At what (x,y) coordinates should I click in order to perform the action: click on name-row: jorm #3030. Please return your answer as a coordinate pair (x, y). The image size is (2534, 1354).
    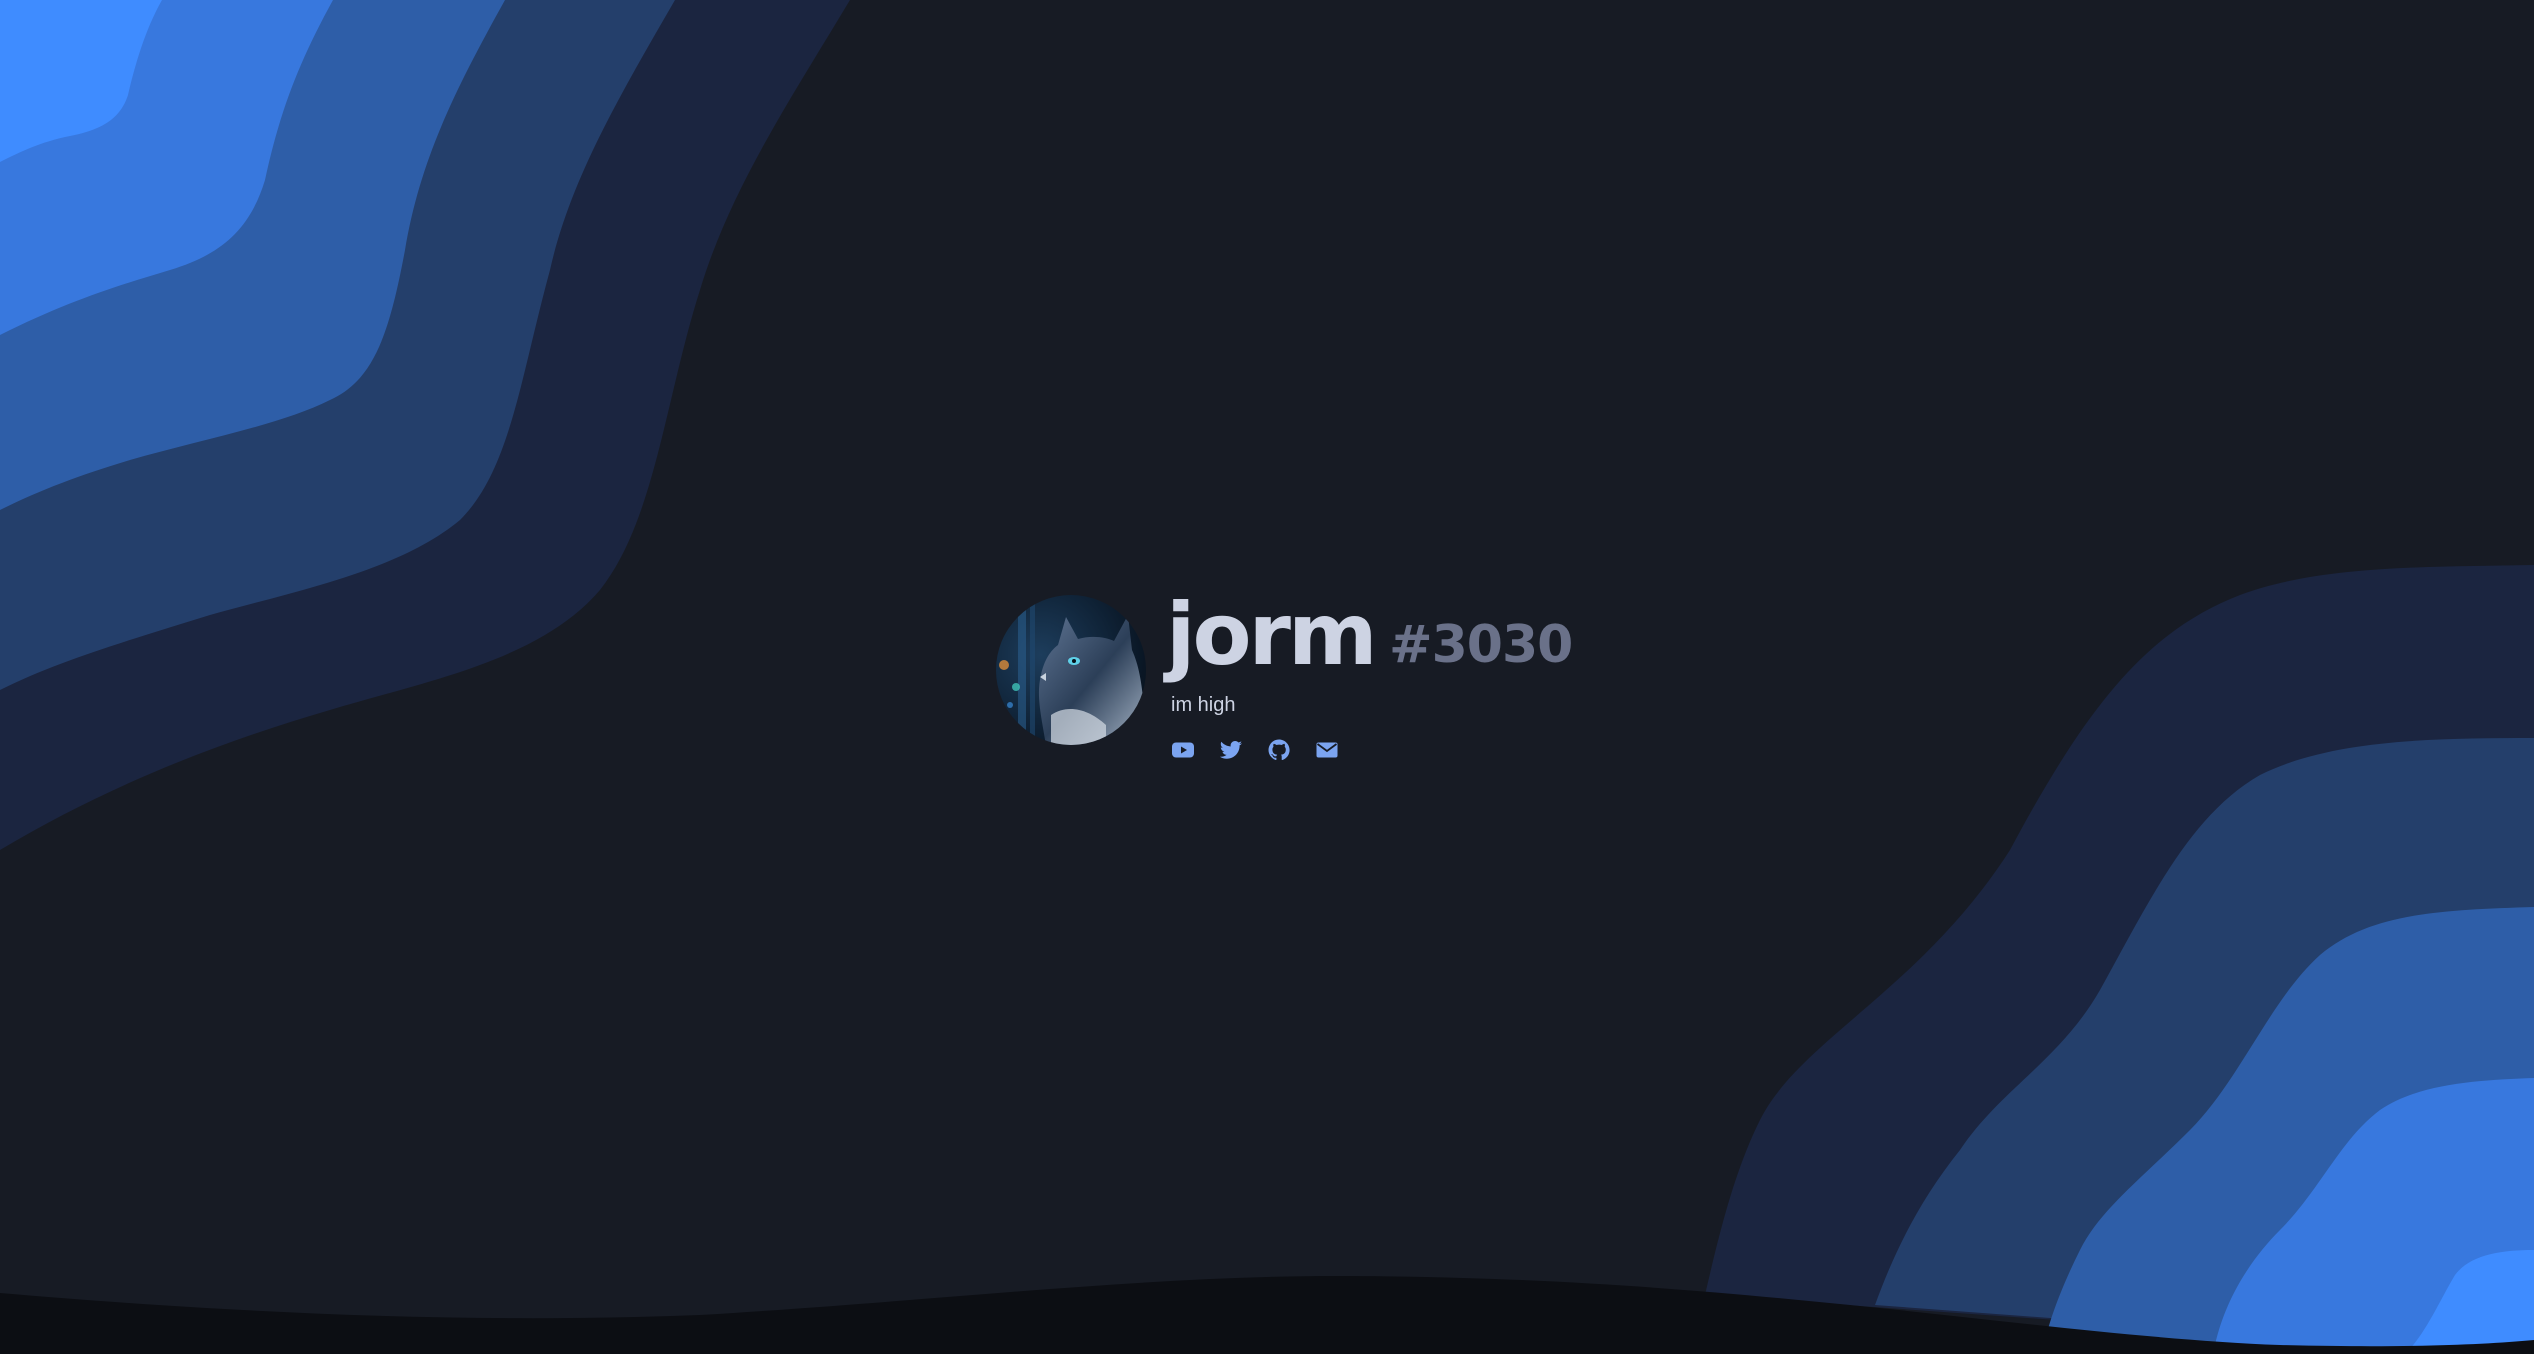
    Looking at the image, I should click on (1369, 635).